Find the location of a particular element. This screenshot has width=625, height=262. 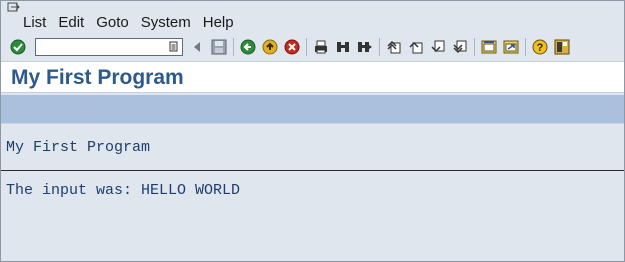

menu-bar: List Edit Goto System Help is located at coordinates (128, 23).